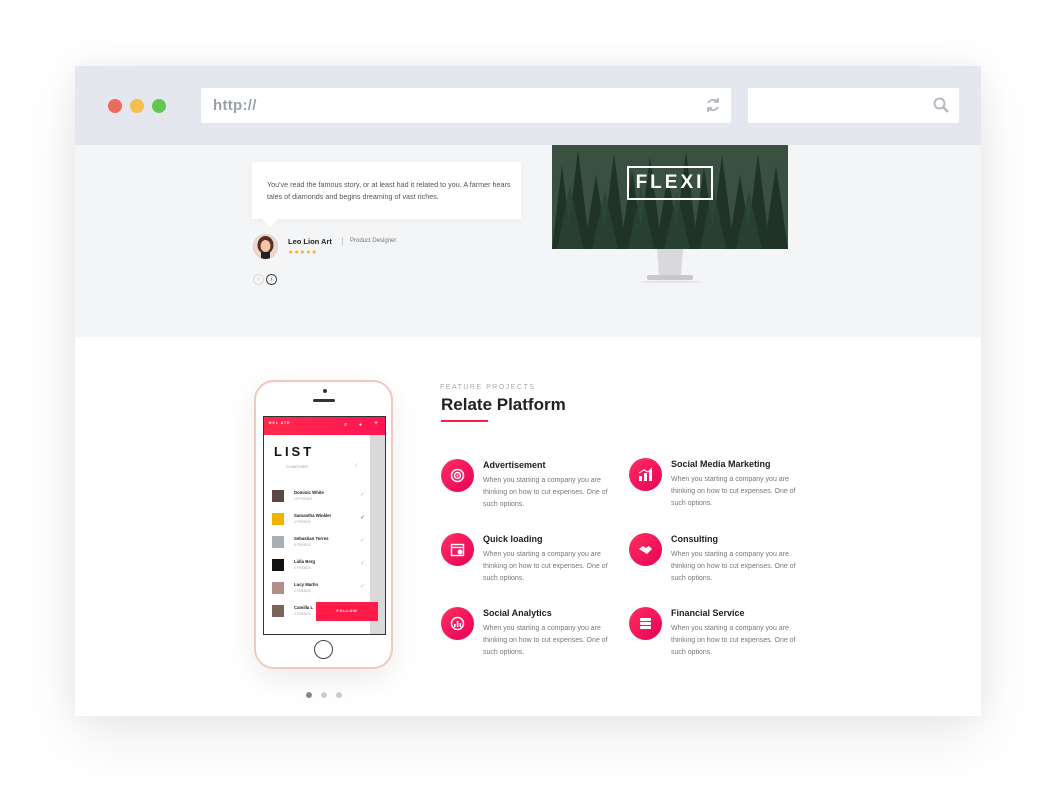 This screenshot has width=1057, height=800. Describe the element at coordinates (319, 589) in the screenshot. I see `list-item: Lucy Martin 2 FRIENDS ✓` at that location.